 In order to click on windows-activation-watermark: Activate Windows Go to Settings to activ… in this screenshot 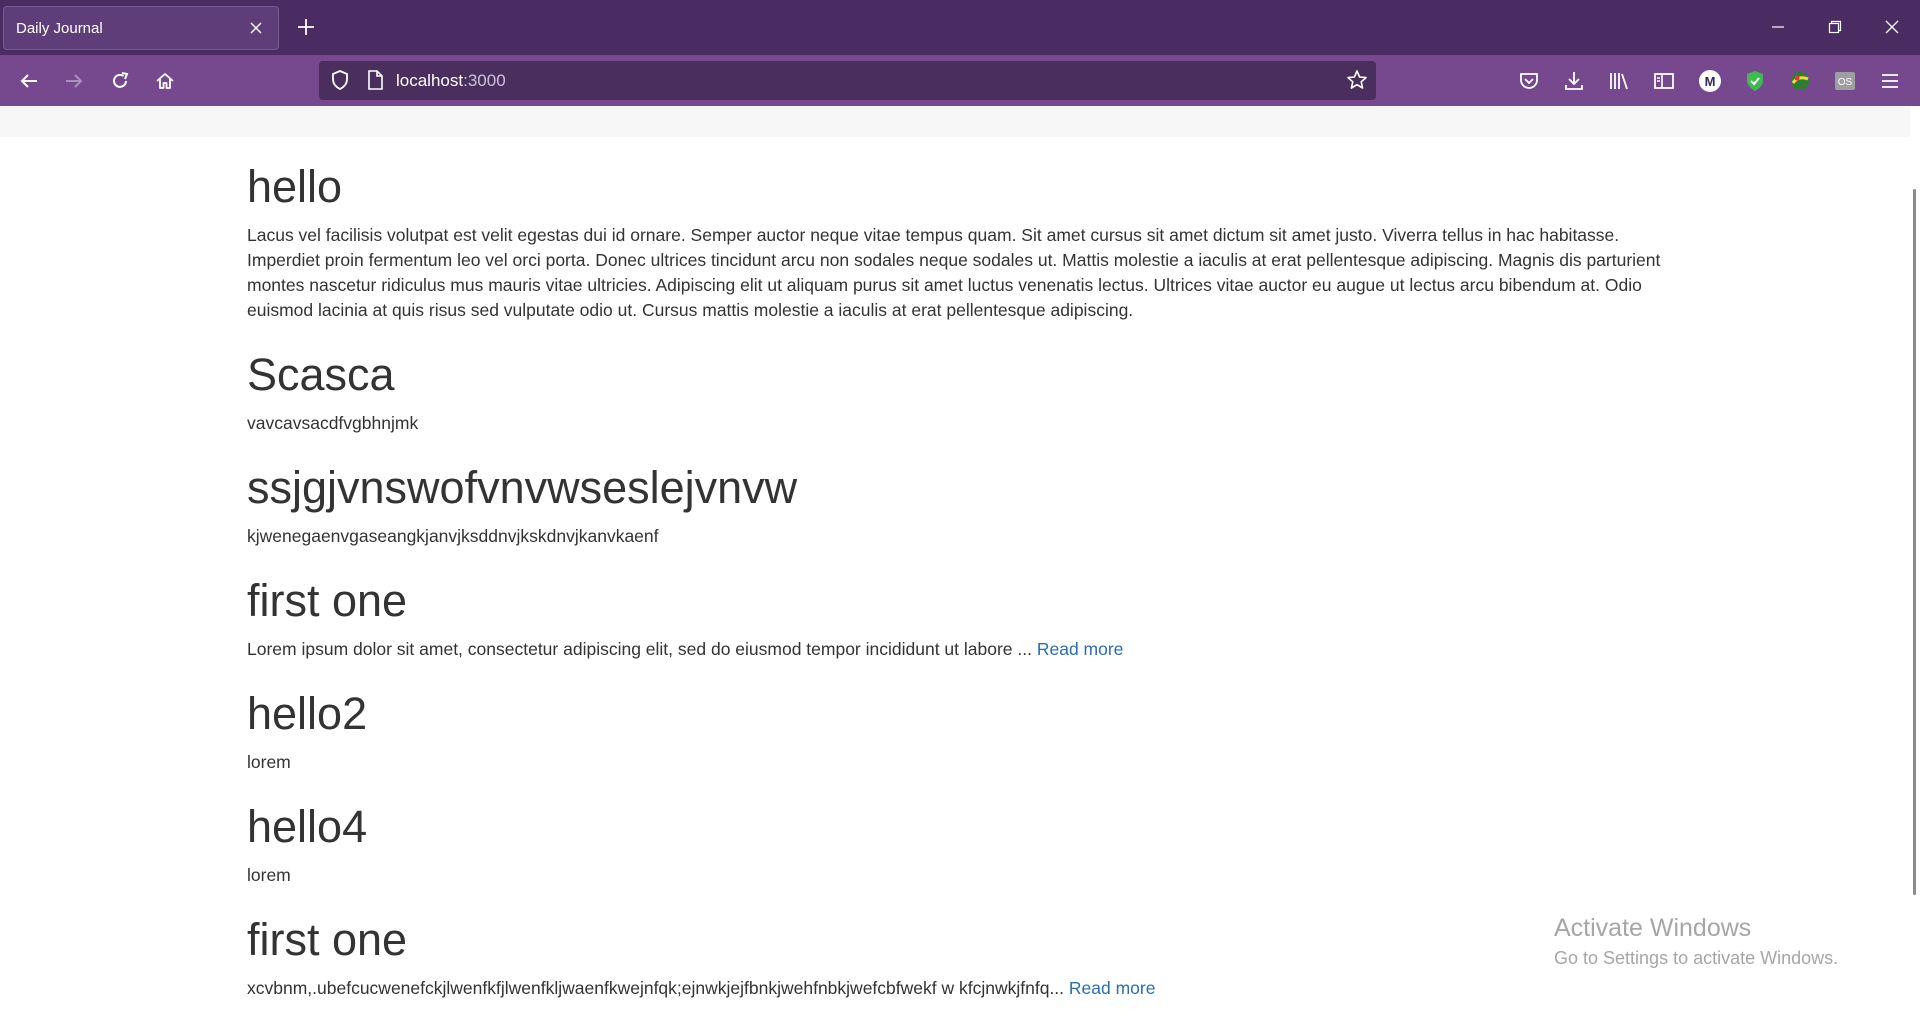, I will do `click(1696, 942)`.